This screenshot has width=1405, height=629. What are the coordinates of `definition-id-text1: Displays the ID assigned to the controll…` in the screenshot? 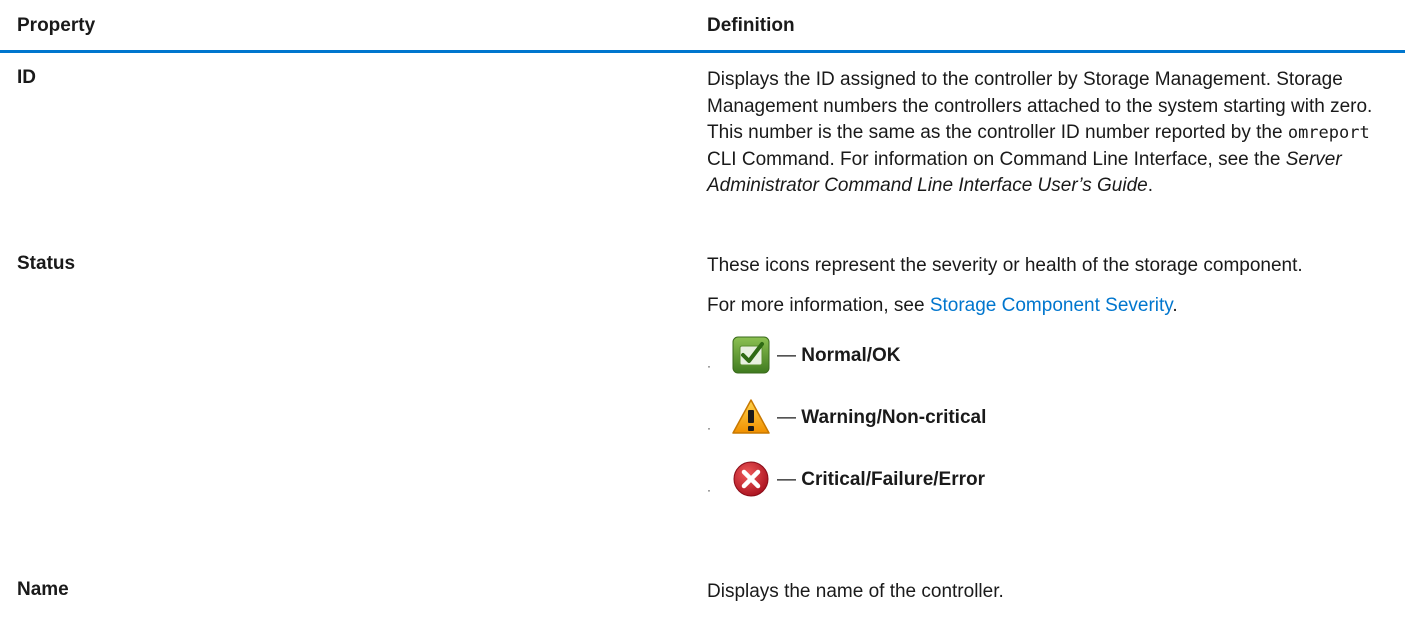 It's located at (1040, 106).